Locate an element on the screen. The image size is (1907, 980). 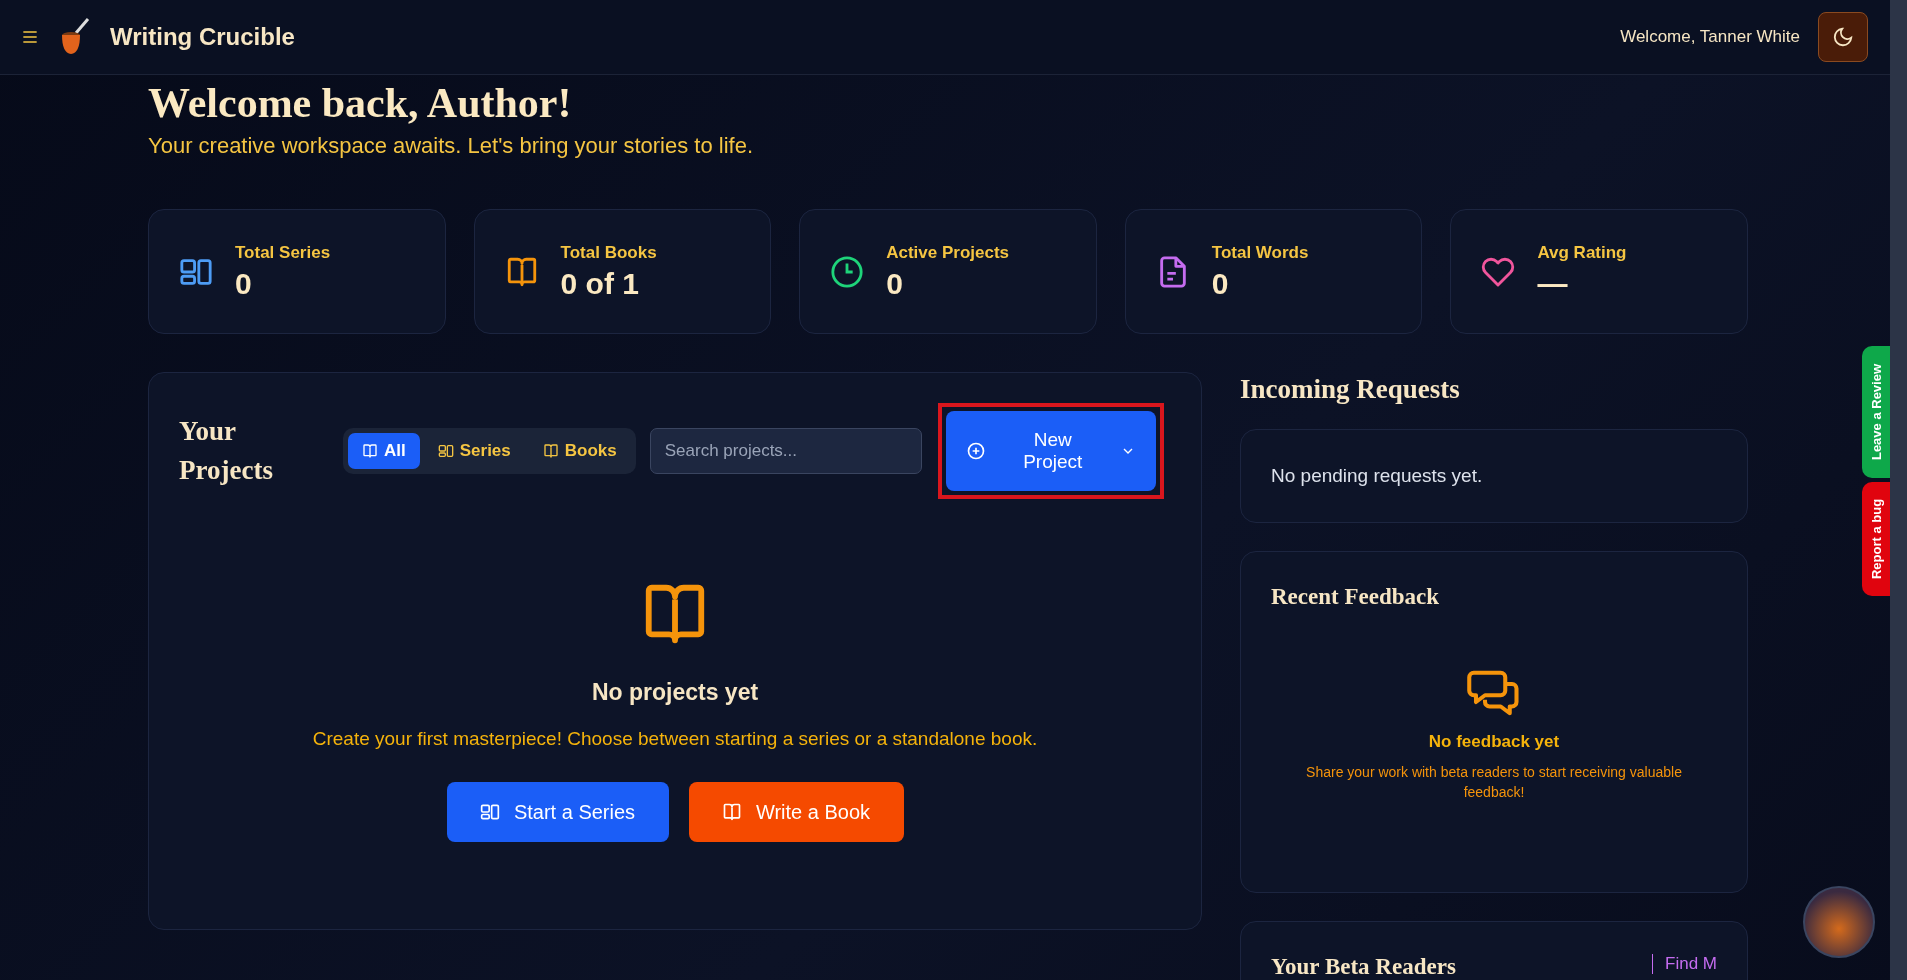
theme-toggle-button is located at coordinates (1843, 37).